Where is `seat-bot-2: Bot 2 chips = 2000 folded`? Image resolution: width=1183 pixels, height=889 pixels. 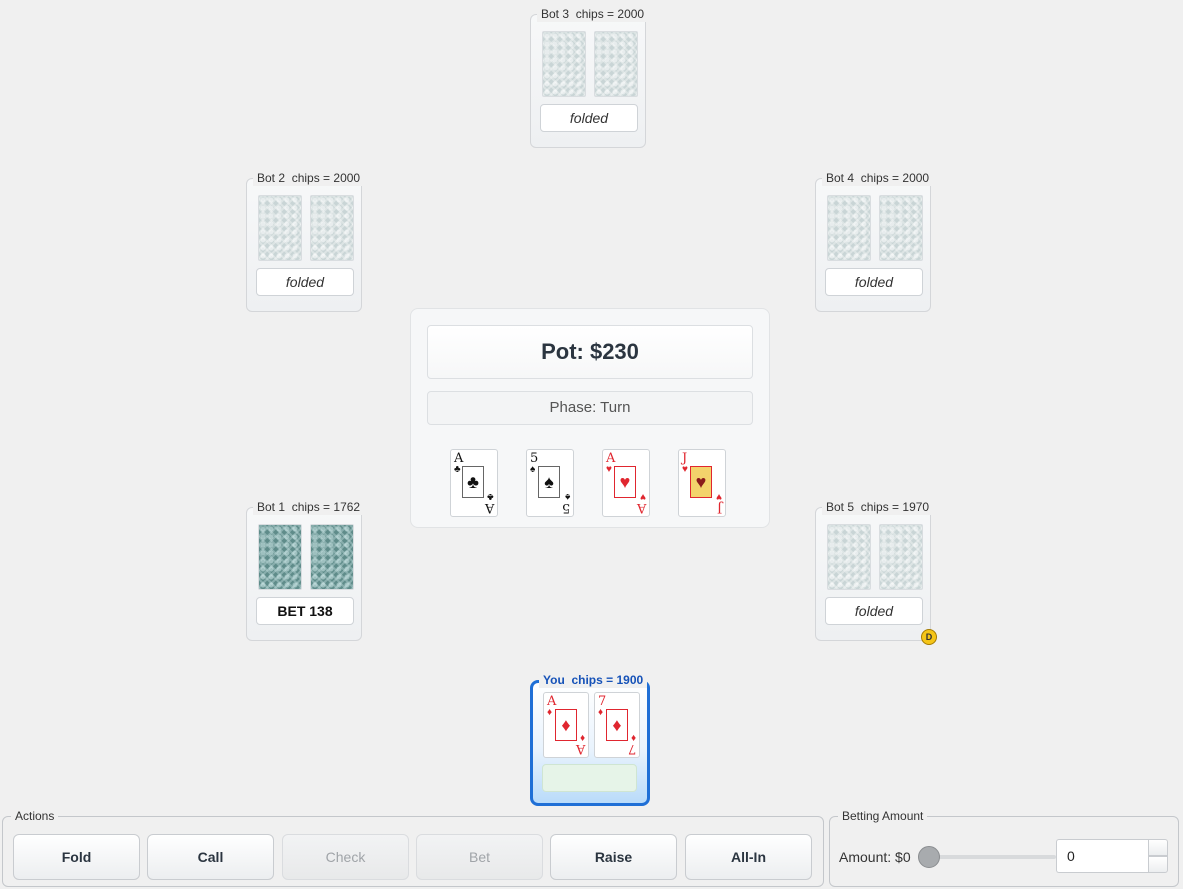 seat-bot-2: Bot 2 chips = 2000 folded is located at coordinates (305, 241).